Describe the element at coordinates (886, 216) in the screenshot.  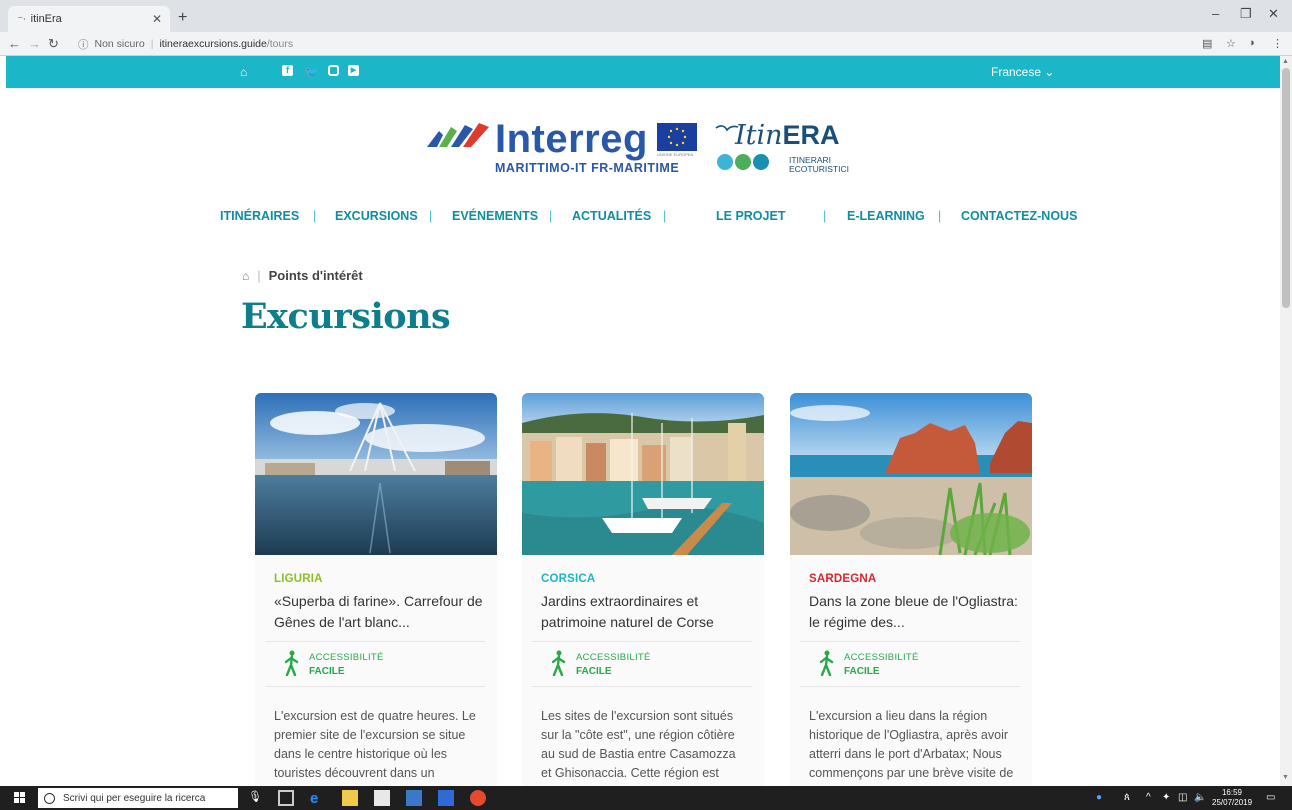
I see `nav-e-learning: E-LEARNING` at that location.